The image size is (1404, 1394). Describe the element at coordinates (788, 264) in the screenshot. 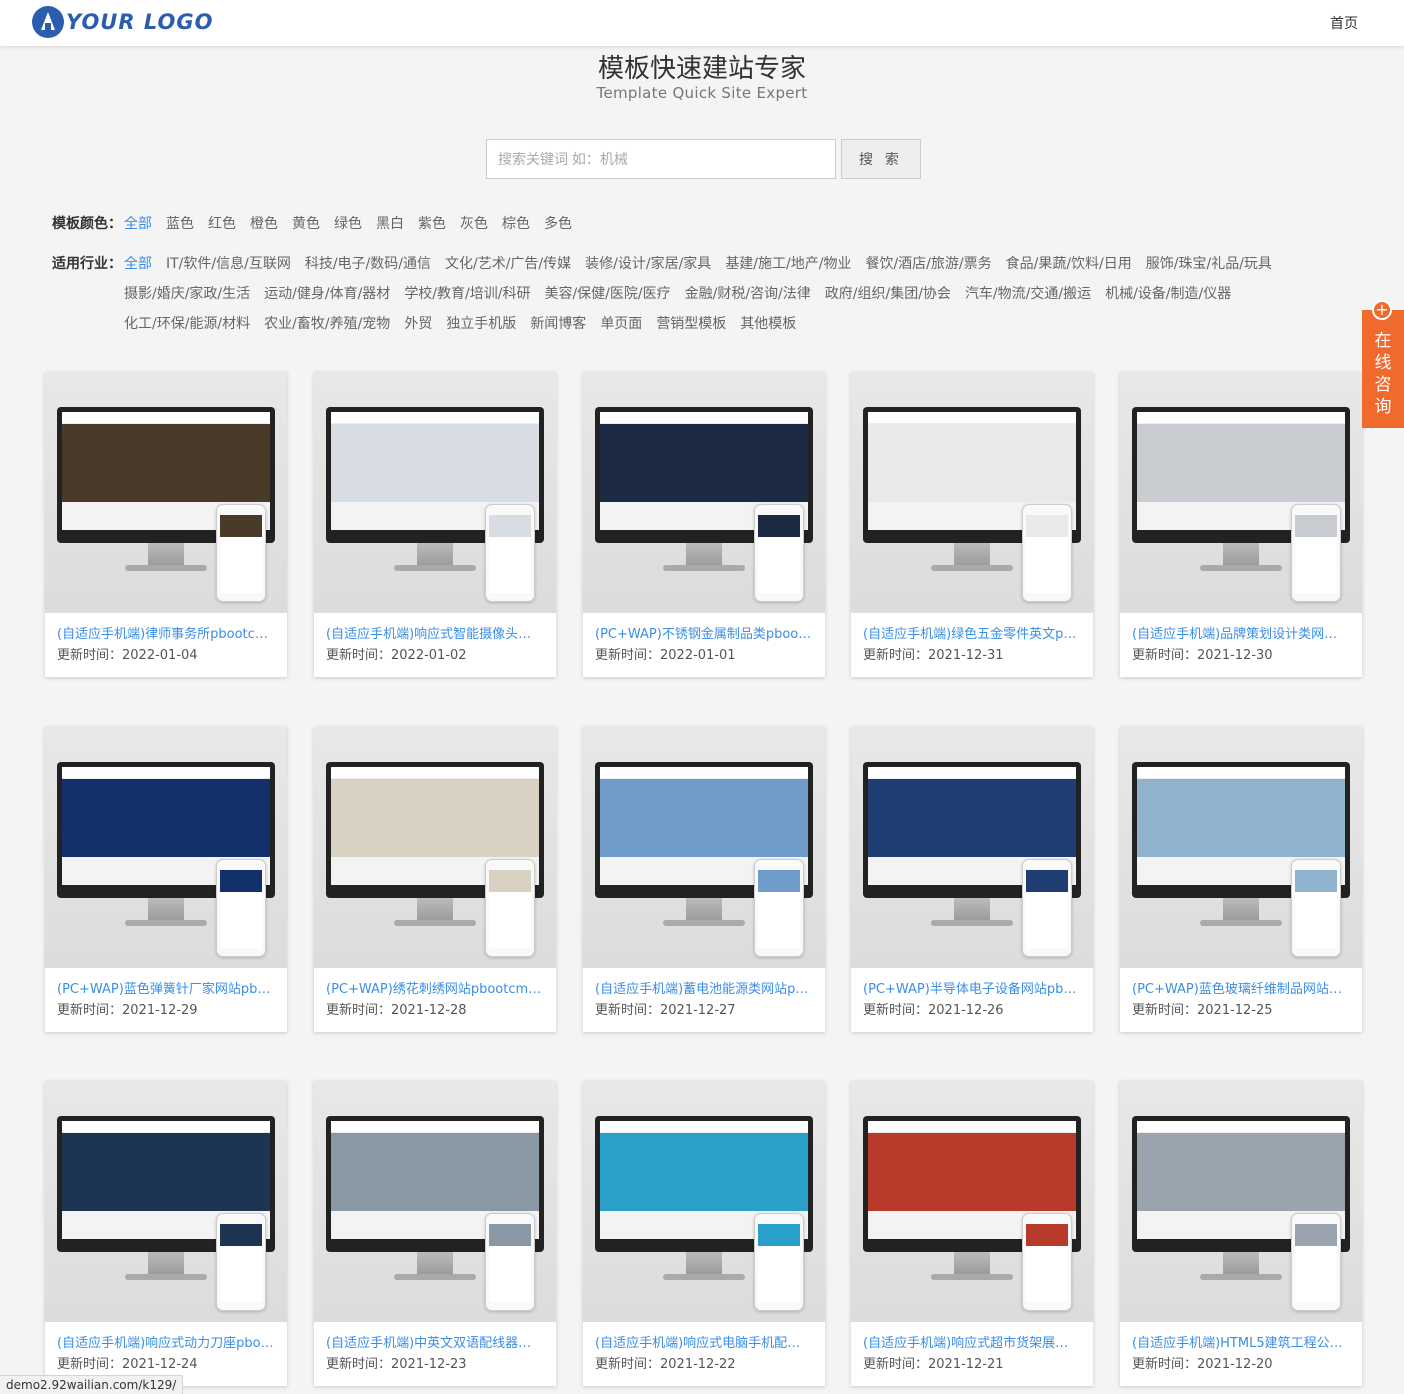

I see `industry-filter-option: 基建/施工/地产/物业` at that location.